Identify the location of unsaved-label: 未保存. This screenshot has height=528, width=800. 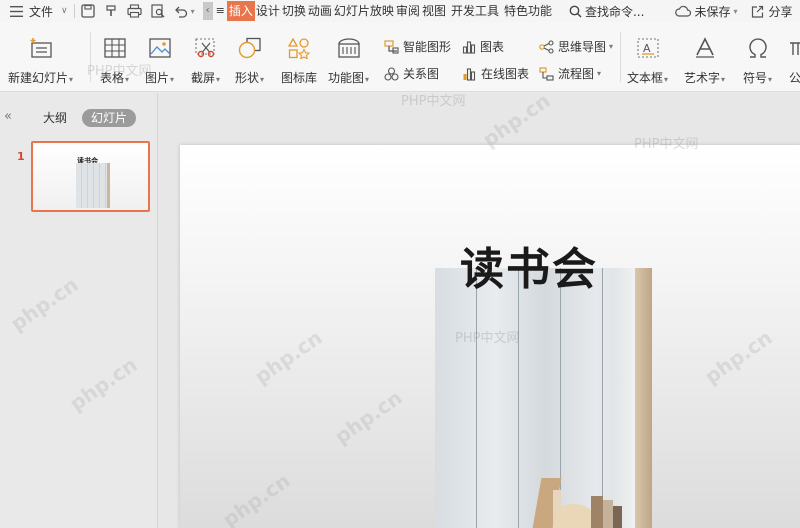
(712, 11).